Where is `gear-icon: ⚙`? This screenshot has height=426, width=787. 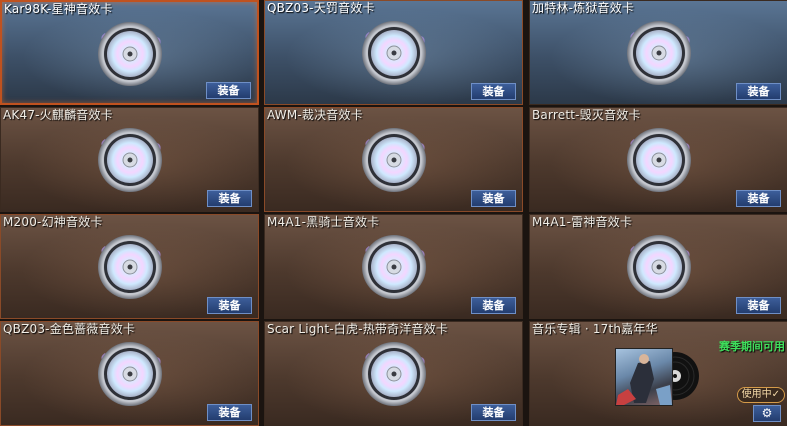 gear-icon: ⚙ is located at coordinates (767, 413).